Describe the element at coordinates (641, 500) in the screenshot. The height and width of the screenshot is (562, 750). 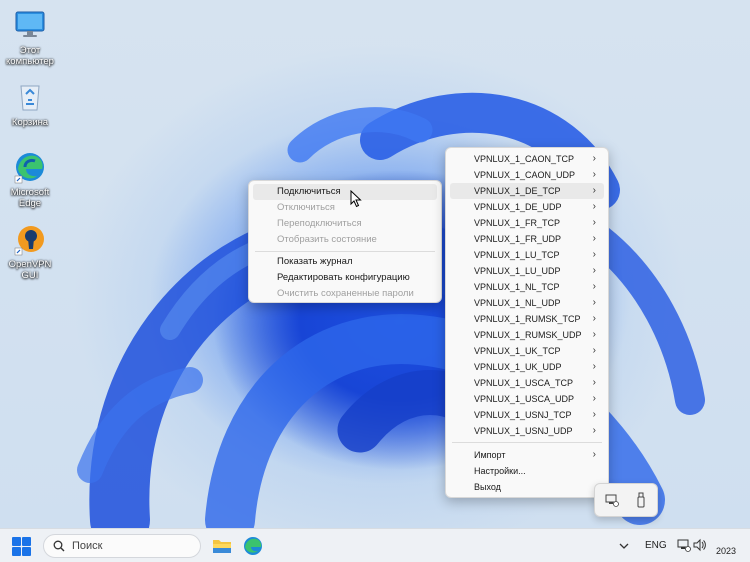
I see `usb-tray-icon` at that location.